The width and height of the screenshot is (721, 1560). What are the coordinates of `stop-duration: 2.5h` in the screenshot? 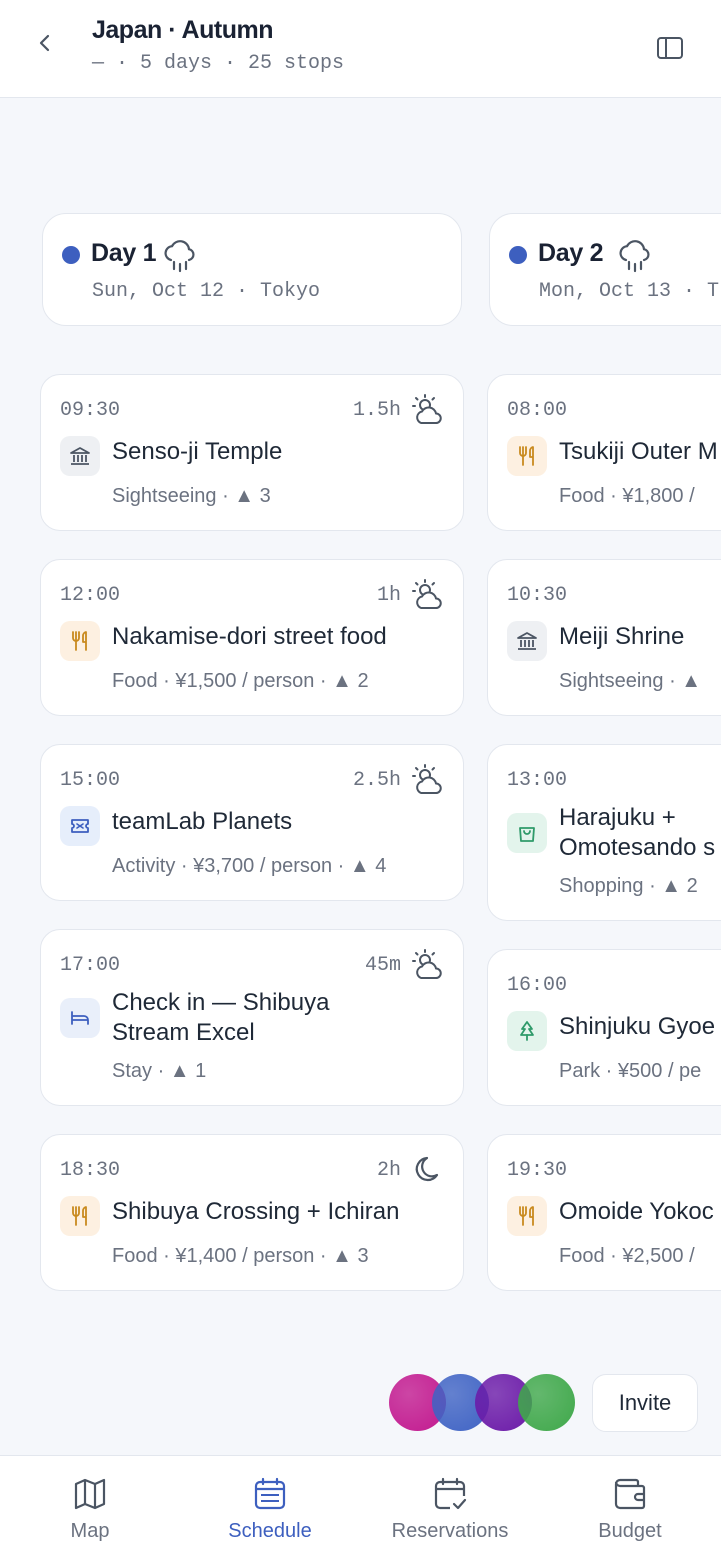 It's located at (376, 780).